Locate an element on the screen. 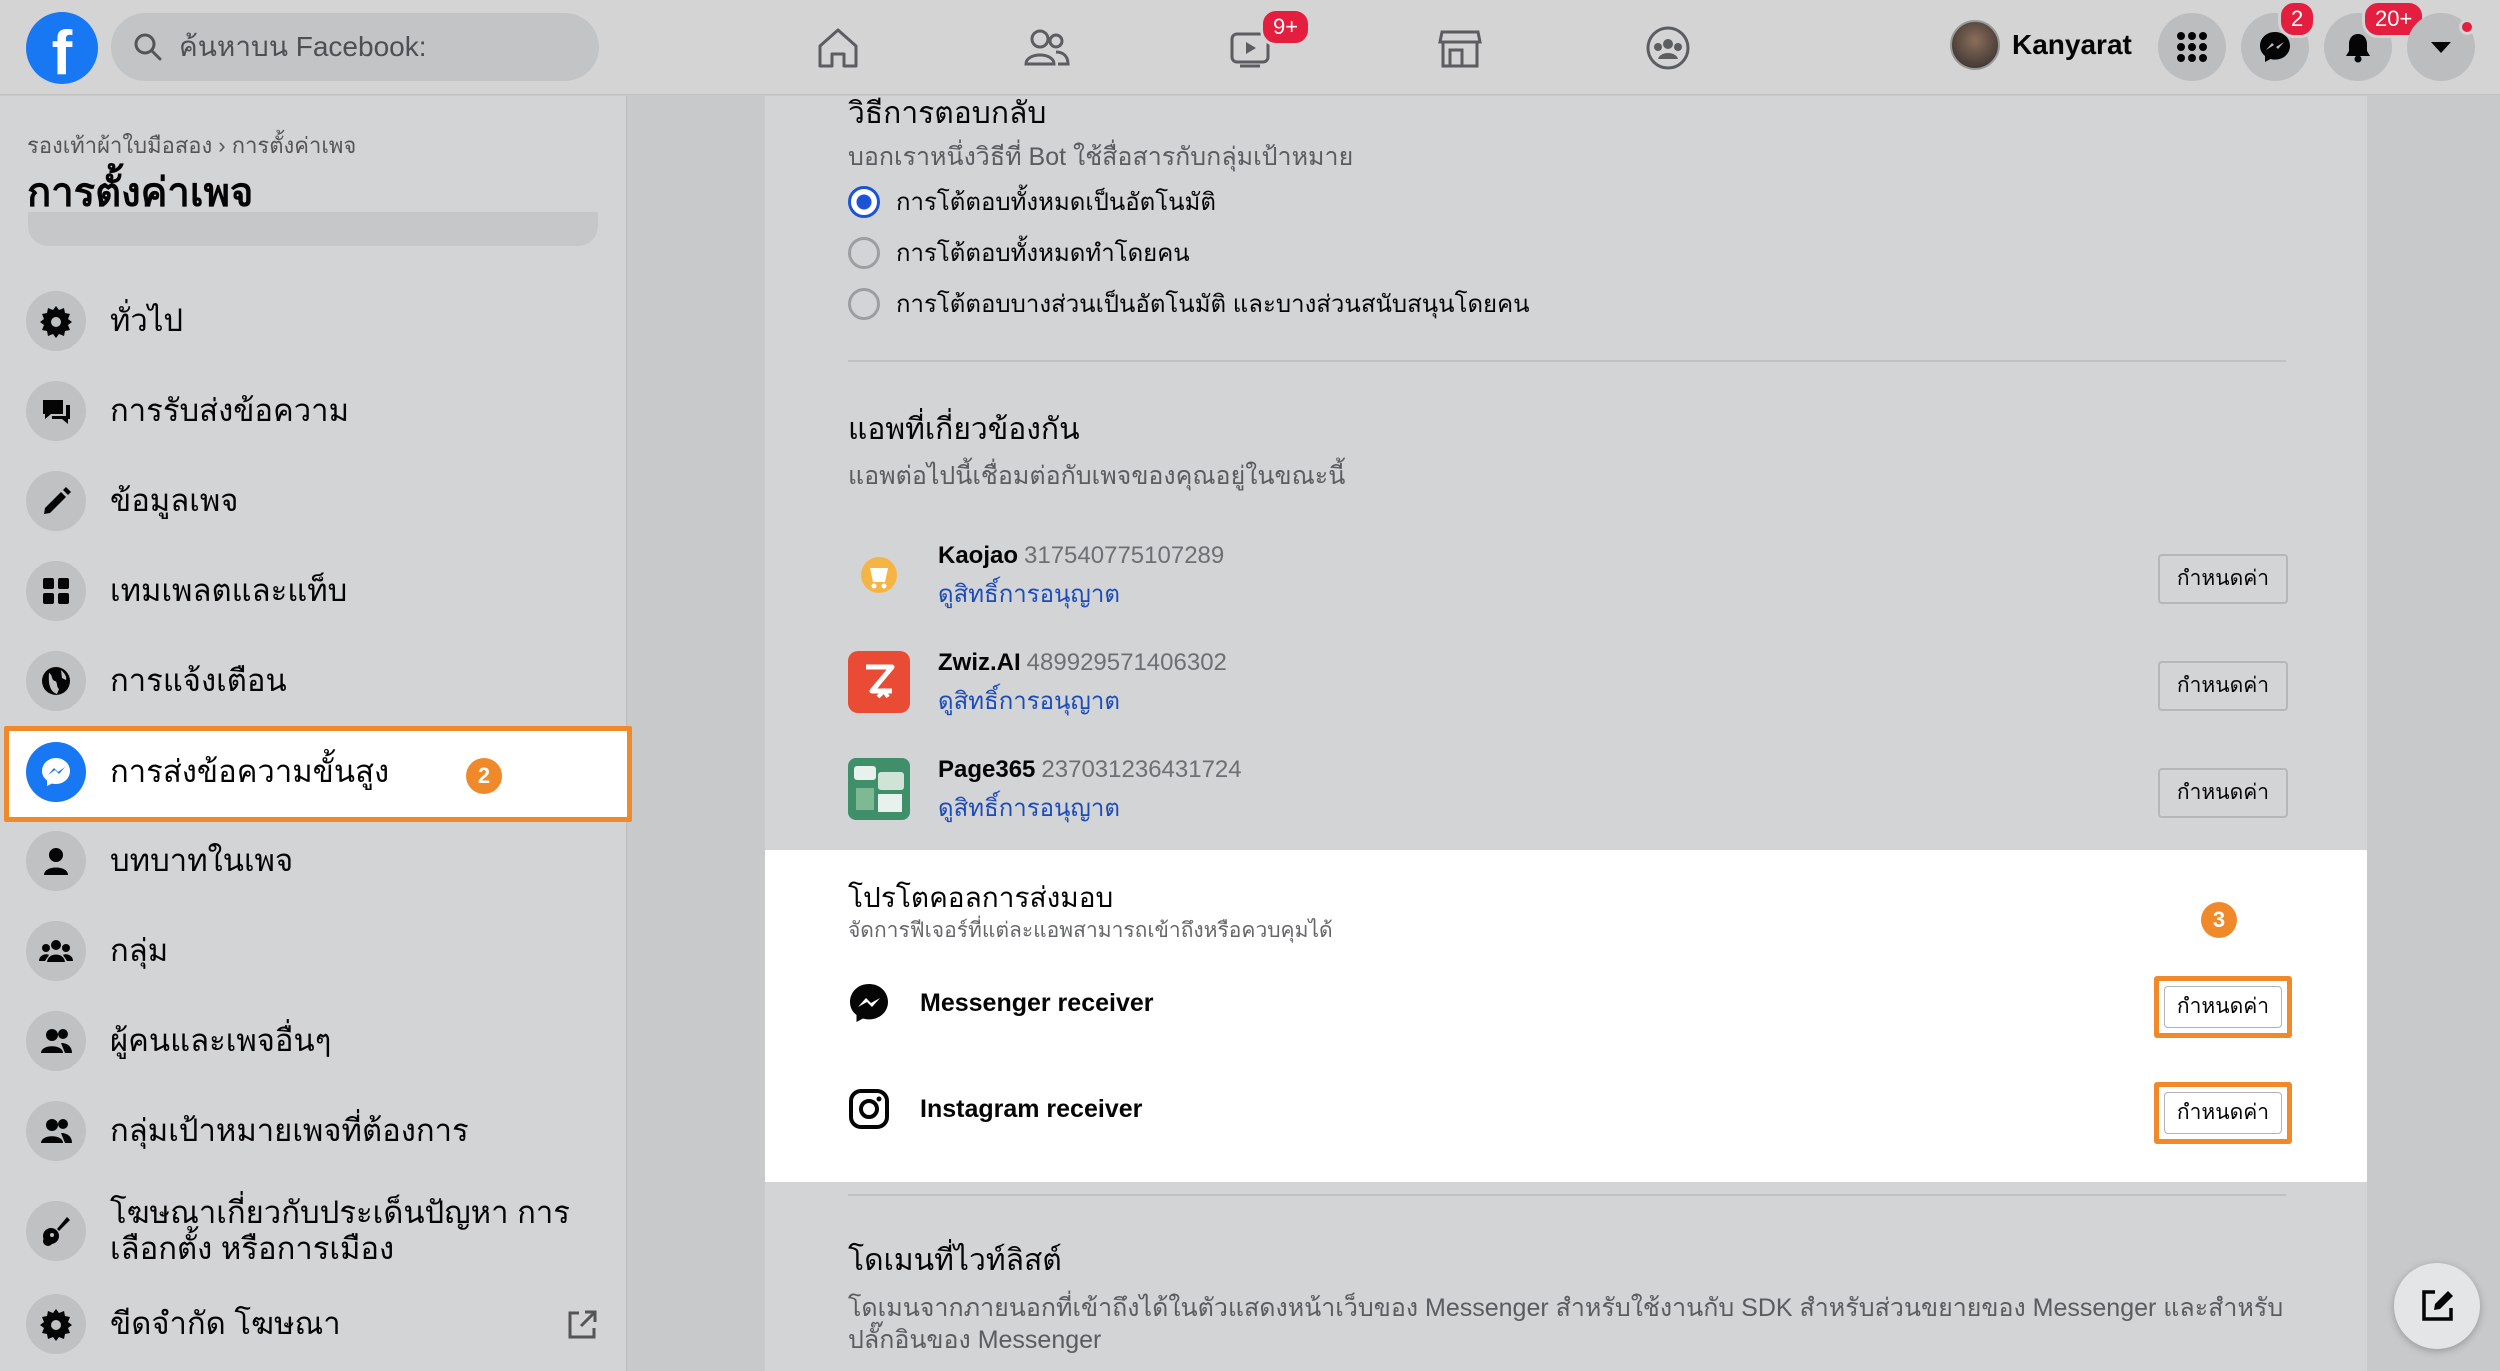 The width and height of the screenshot is (2500, 1371). step-badge-3: 3 is located at coordinates (2219, 920).